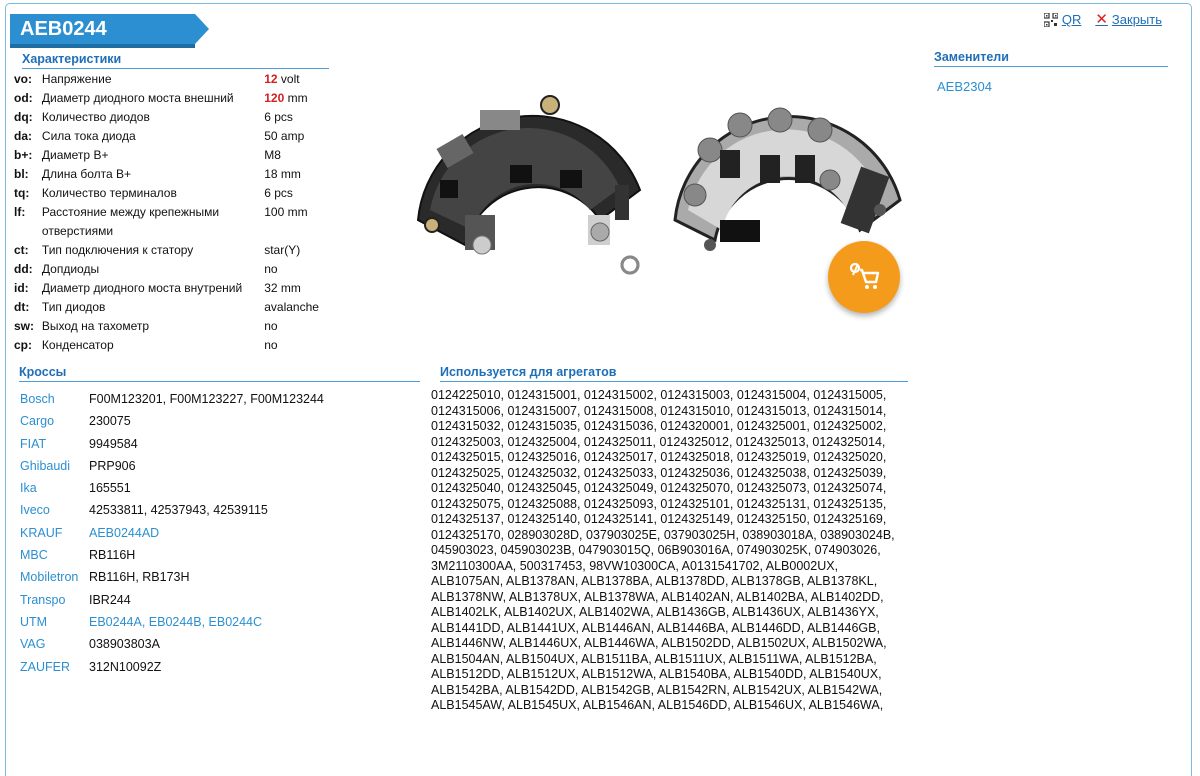 The image size is (1200, 776). What do you see at coordinates (54, 622) in the screenshot?
I see `cross-brand-link: UTM` at bounding box center [54, 622].